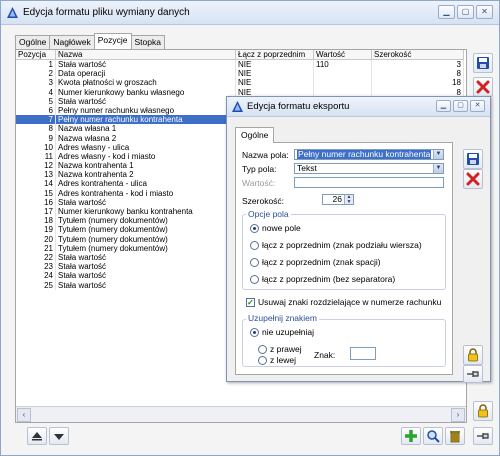  What do you see at coordinates (36, 175) in the screenshot?
I see `table-cell: 13` at bounding box center [36, 175].